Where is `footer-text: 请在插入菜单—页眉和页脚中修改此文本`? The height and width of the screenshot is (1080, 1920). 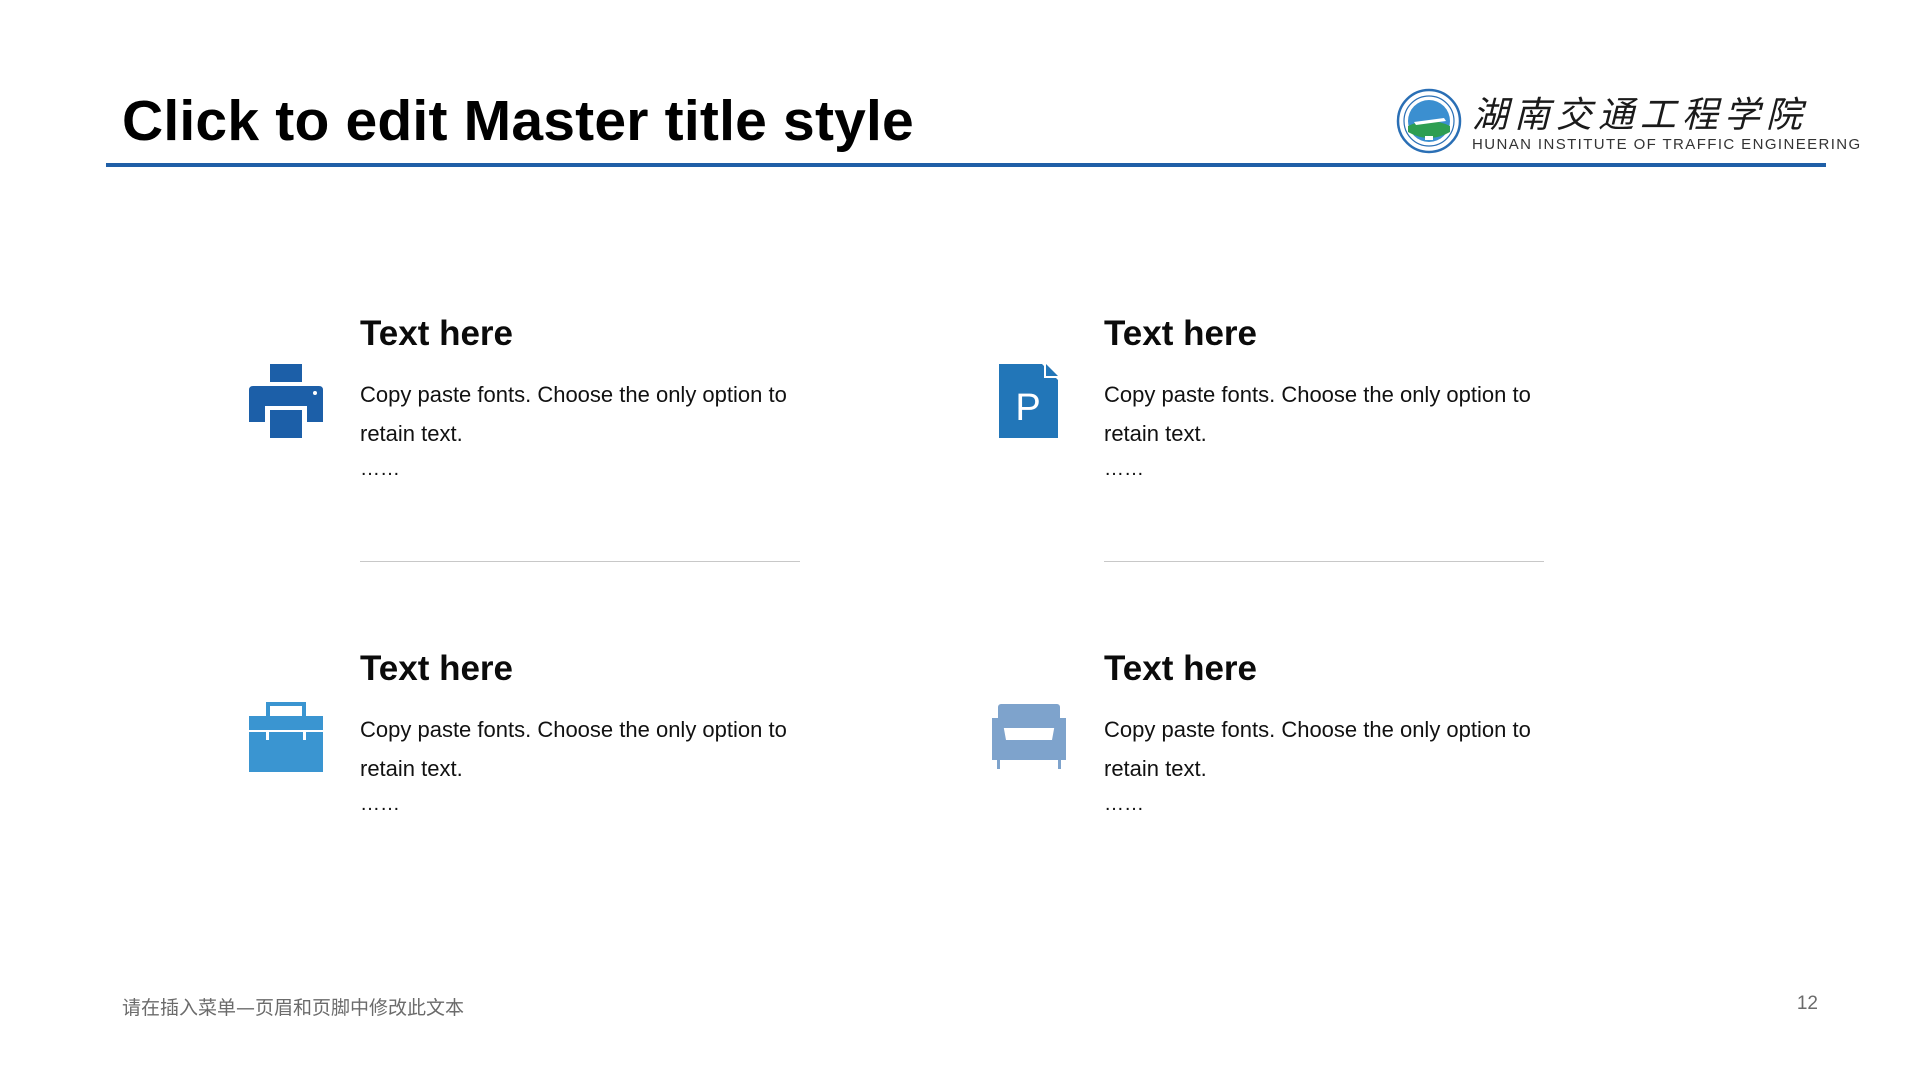
footer-text: 请在插入菜单—页眉和页脚中修改此文本 is located at coordinates (293, 1008).